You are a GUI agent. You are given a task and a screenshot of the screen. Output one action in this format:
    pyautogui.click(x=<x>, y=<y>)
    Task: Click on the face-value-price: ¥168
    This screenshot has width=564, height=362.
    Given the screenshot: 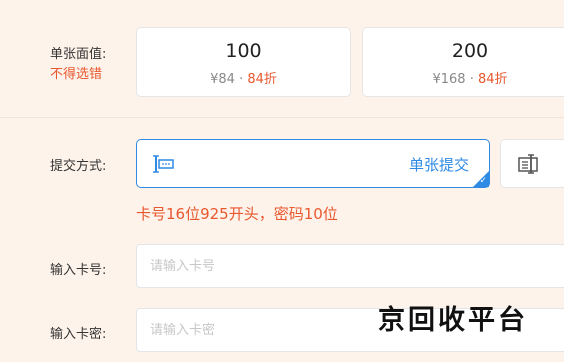 What is the action you would take?
    pyautogui.click(x=449, y=79)
    